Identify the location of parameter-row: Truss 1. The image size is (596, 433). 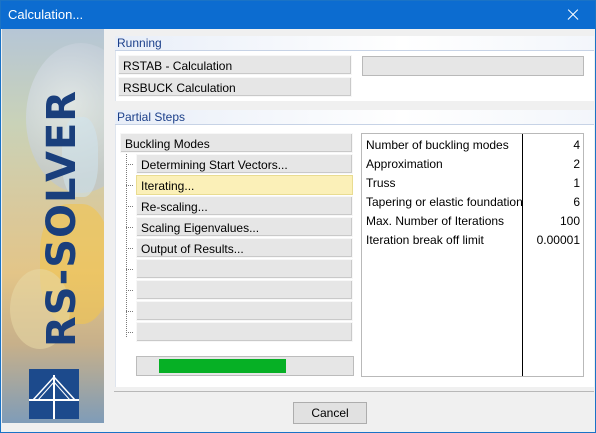
(472, 183).